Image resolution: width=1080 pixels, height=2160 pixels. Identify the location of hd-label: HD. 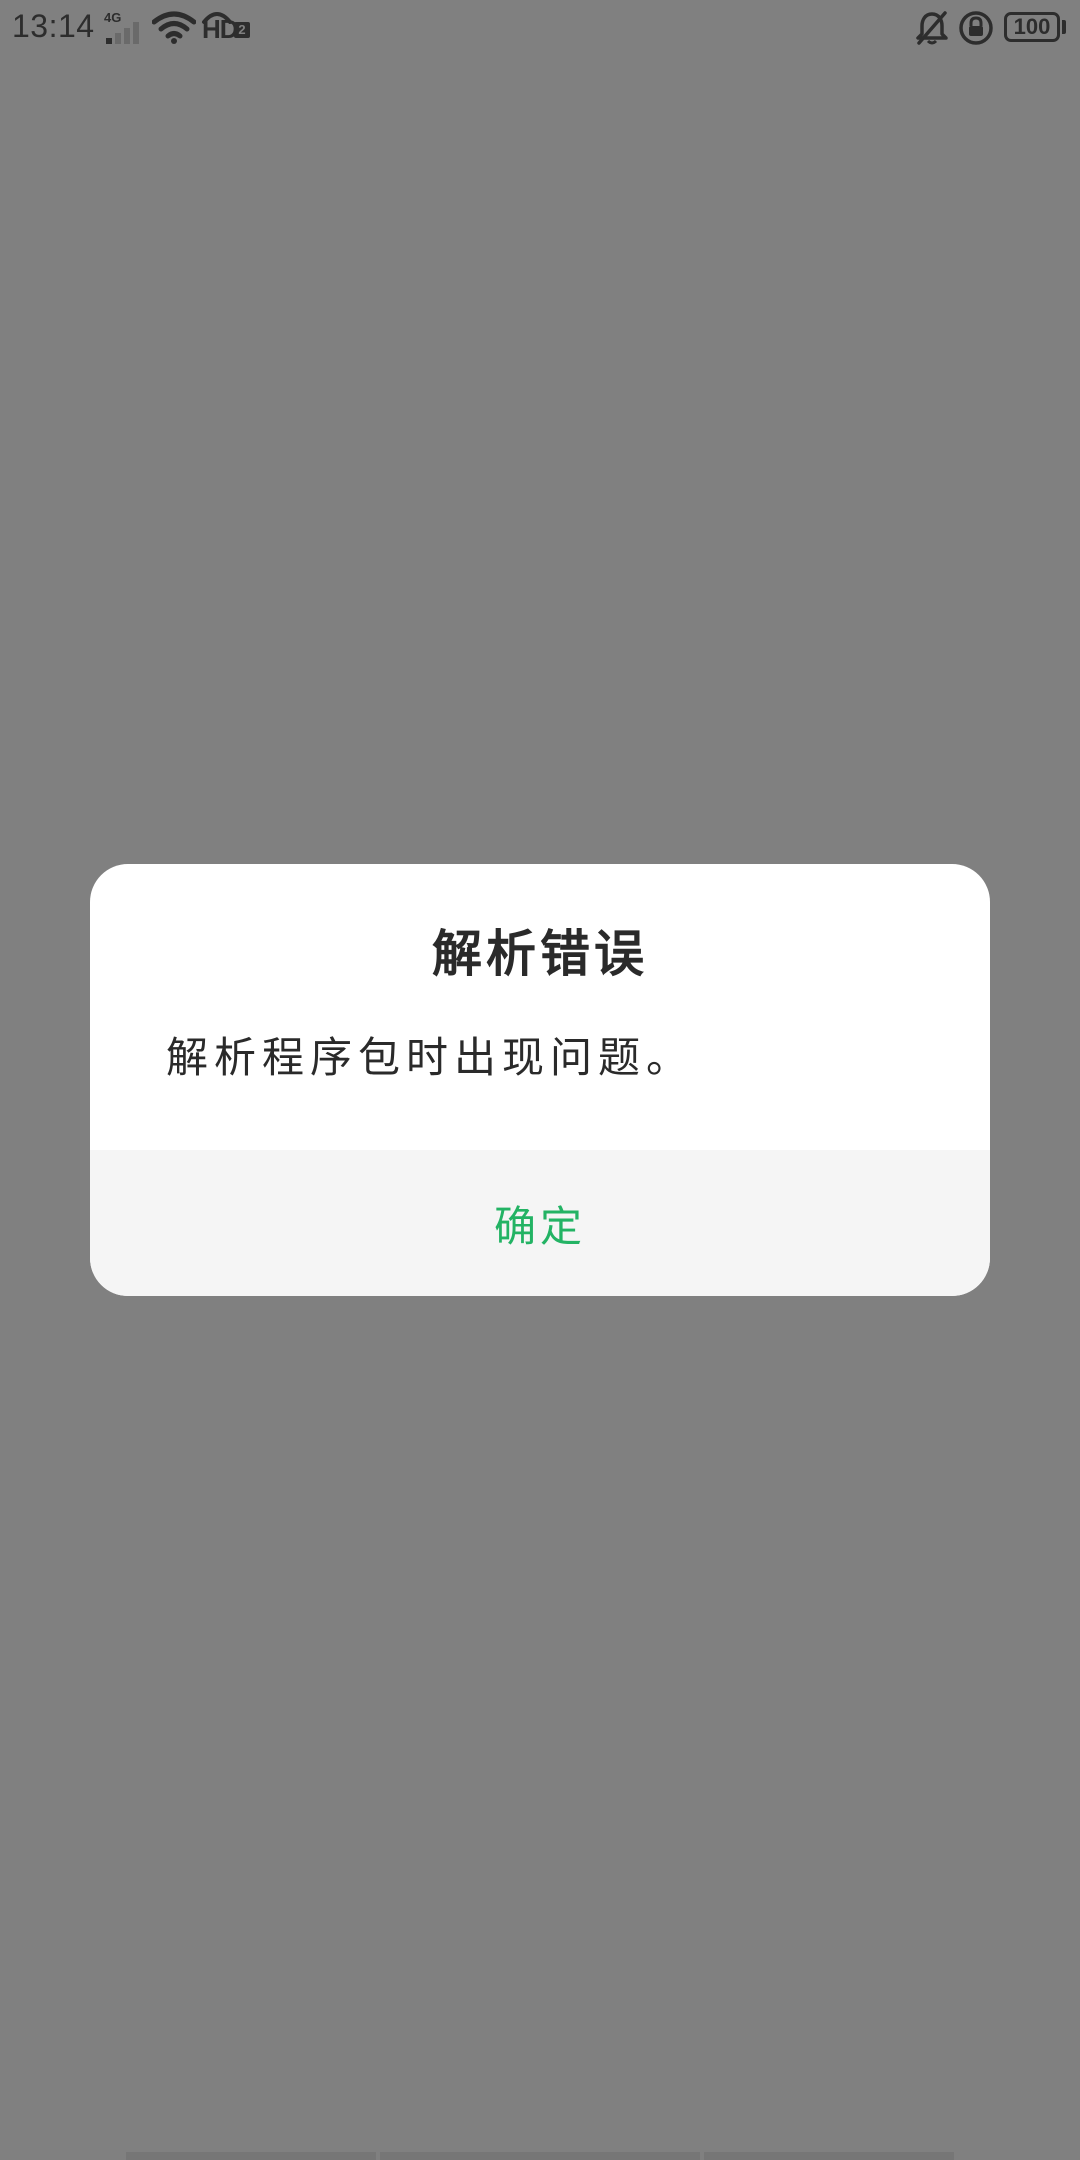
(220, 29).